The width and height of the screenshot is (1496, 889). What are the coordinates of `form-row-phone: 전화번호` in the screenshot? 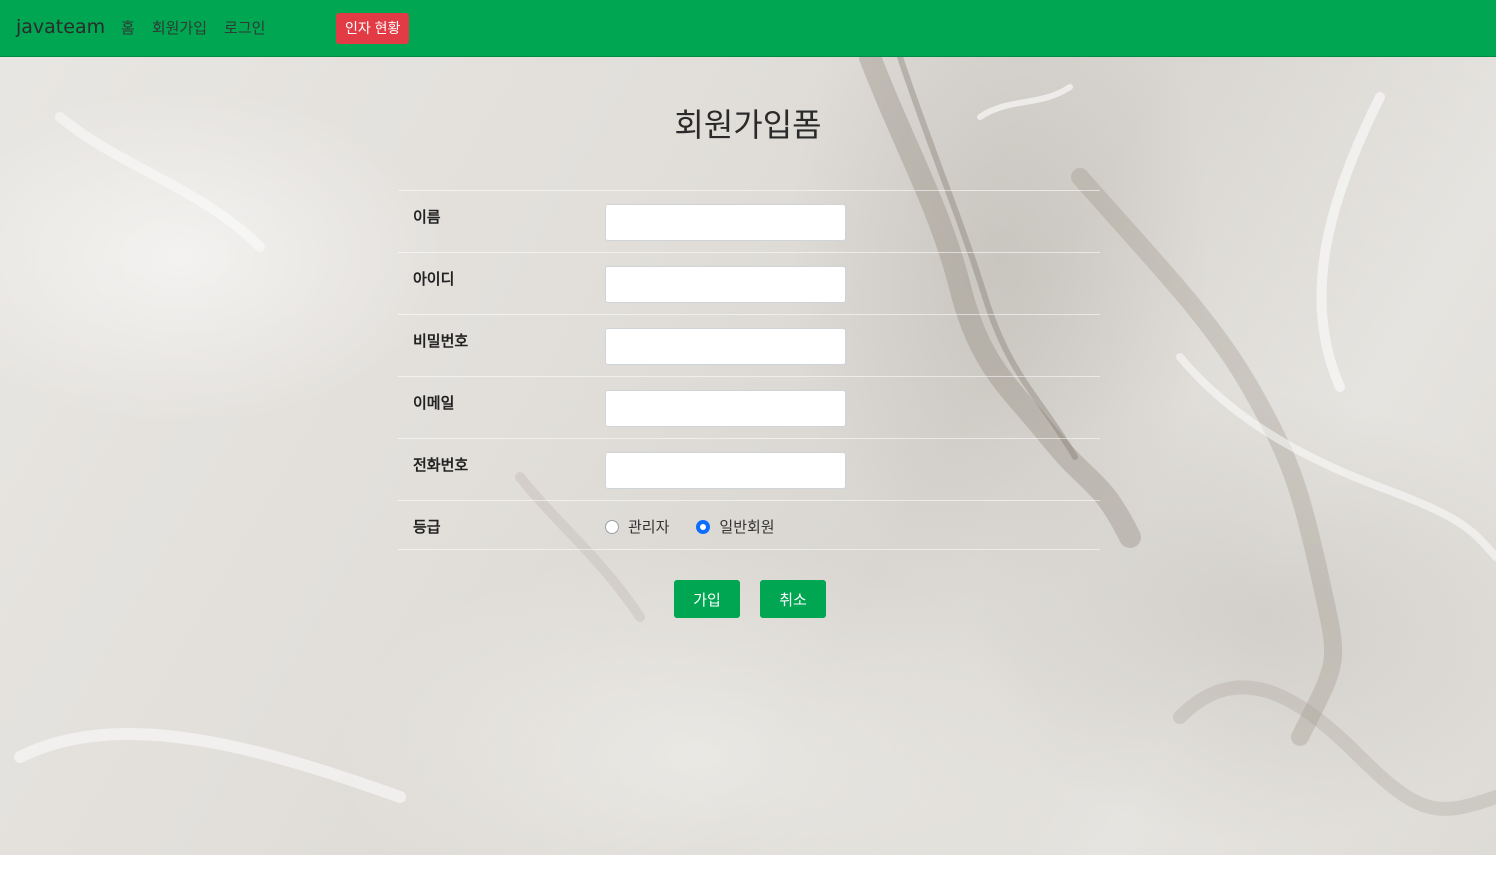 It's located at (749, 469).